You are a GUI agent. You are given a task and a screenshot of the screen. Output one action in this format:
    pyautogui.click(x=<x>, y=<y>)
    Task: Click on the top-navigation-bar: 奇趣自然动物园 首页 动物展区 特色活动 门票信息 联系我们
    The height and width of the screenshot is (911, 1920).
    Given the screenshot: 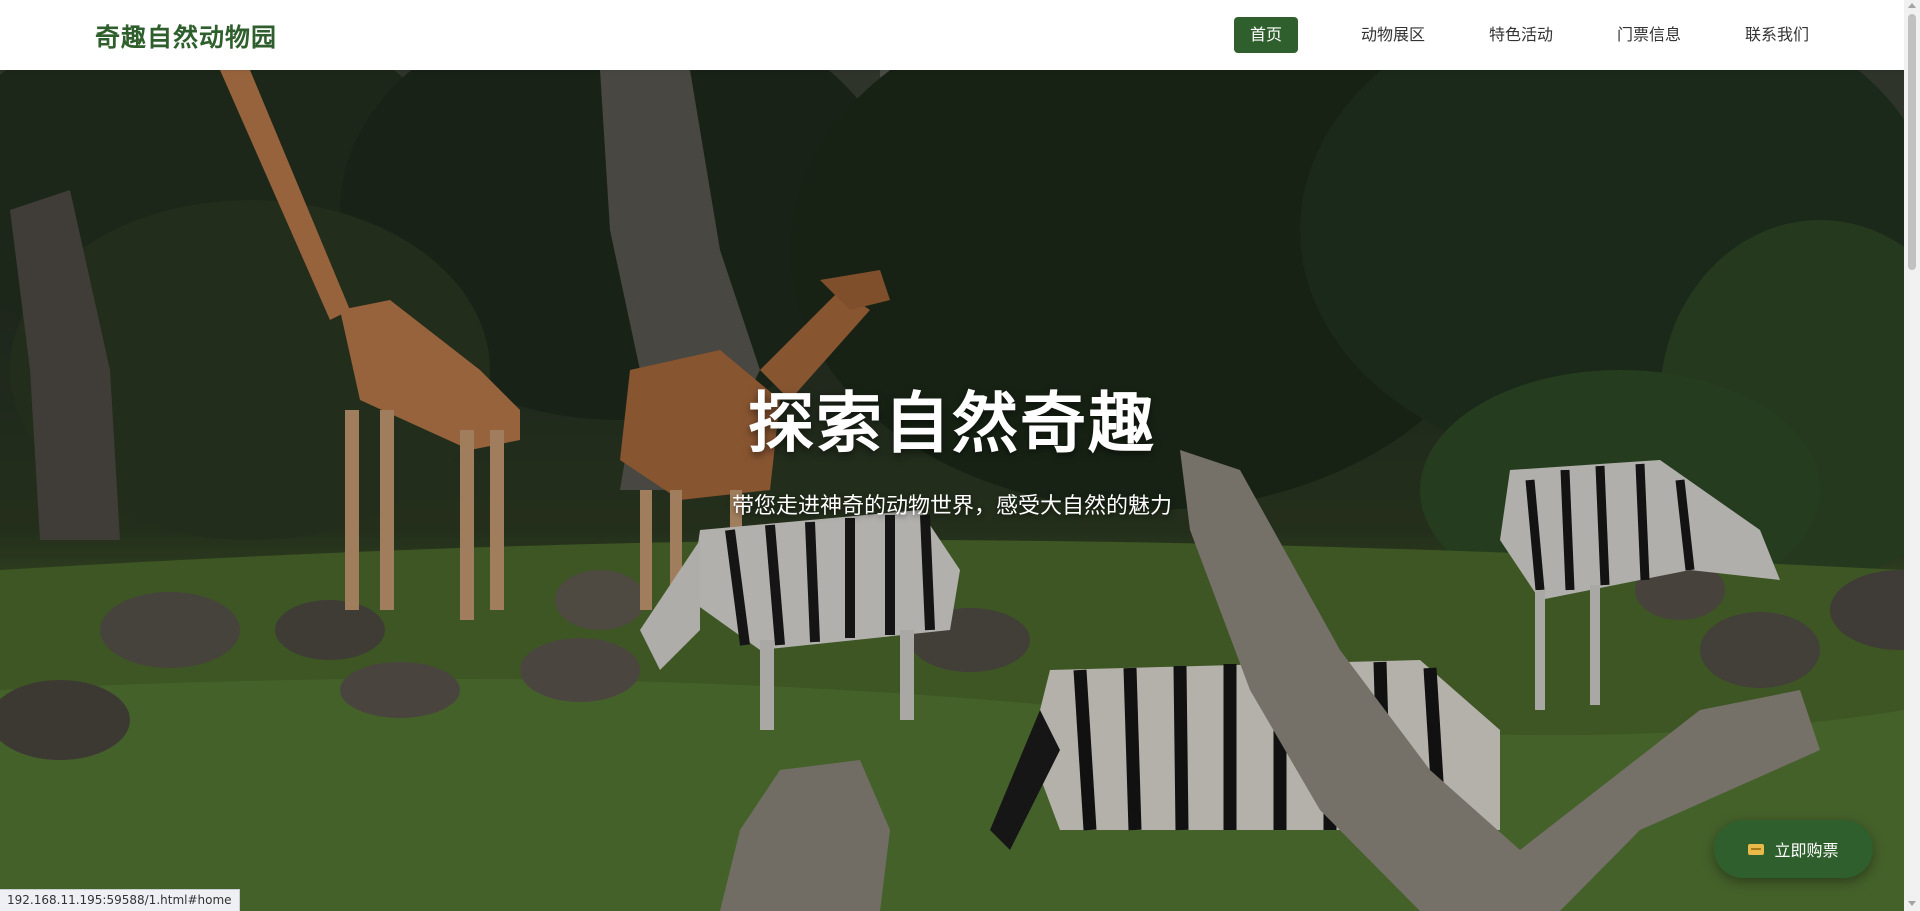 What is the action you would take?
    pyautogui.click(x=952, y=35)
    